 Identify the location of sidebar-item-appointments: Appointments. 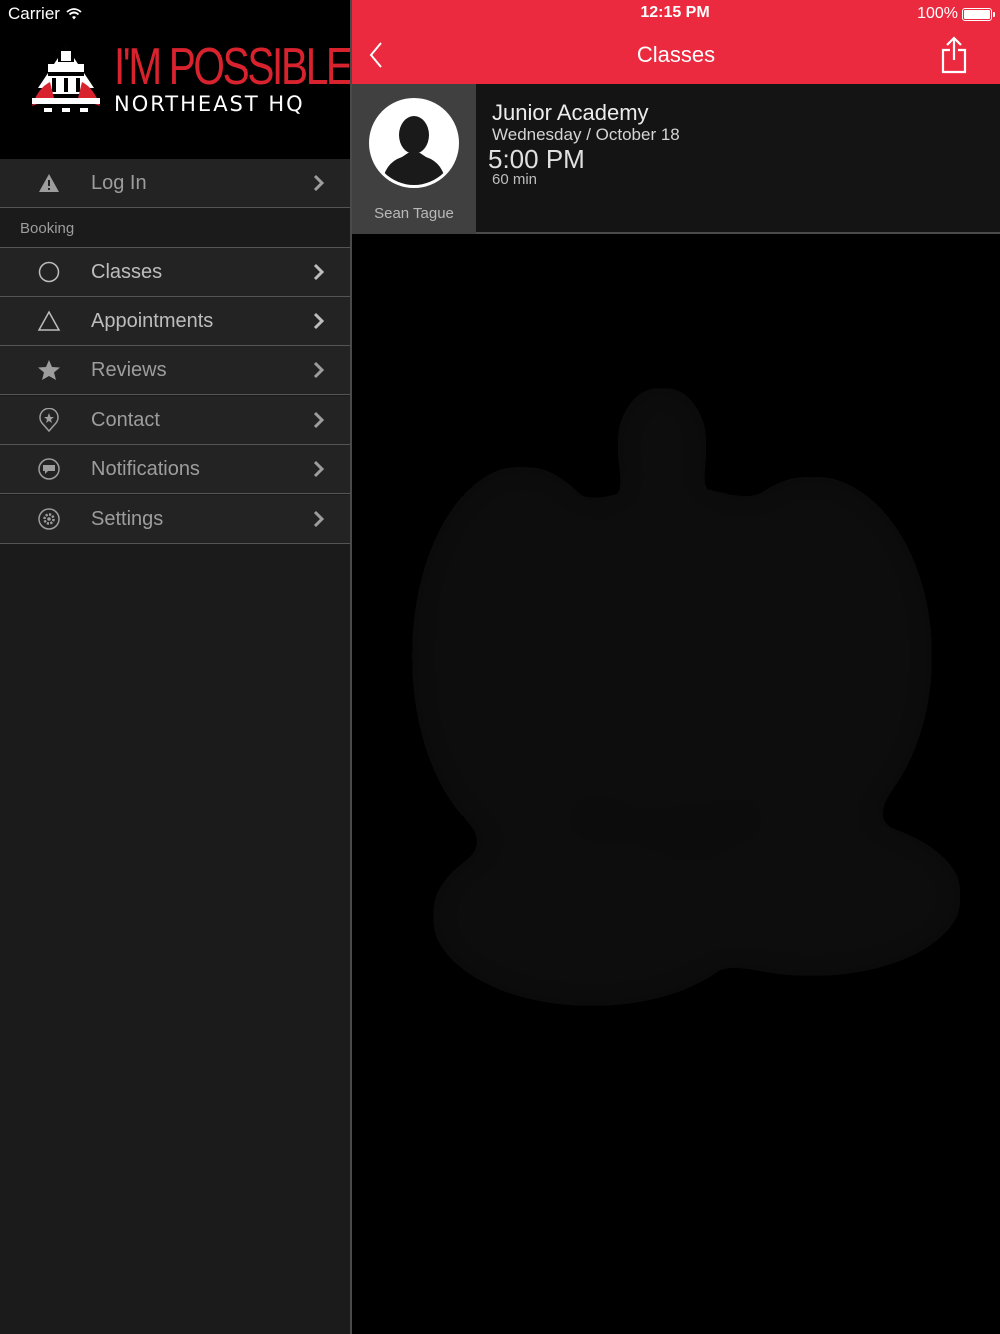
(175, 321).